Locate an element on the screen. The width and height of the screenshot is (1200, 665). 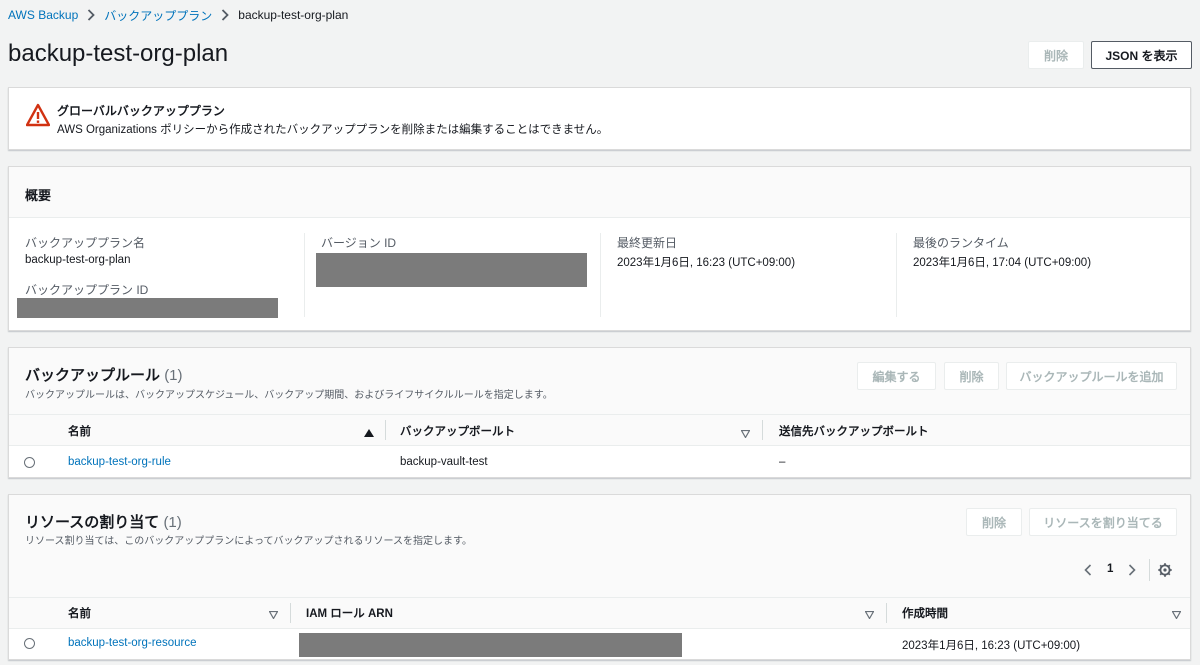
overview-title: 概要 is located at coordinates (38, 195).